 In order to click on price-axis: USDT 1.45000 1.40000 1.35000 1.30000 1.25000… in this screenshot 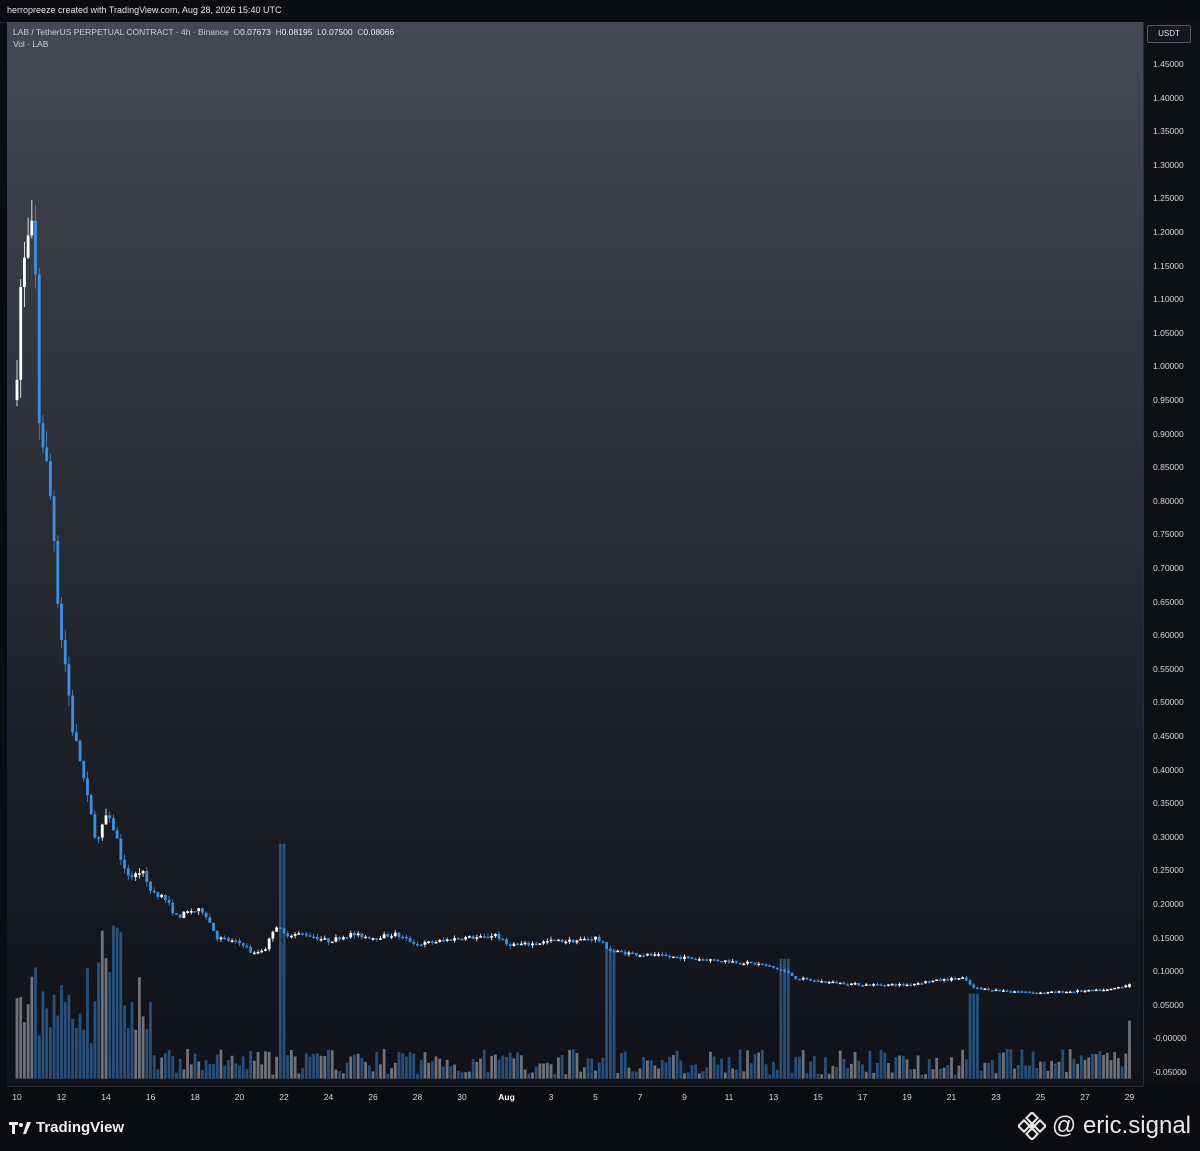, I will do `click(1171, 554)`.